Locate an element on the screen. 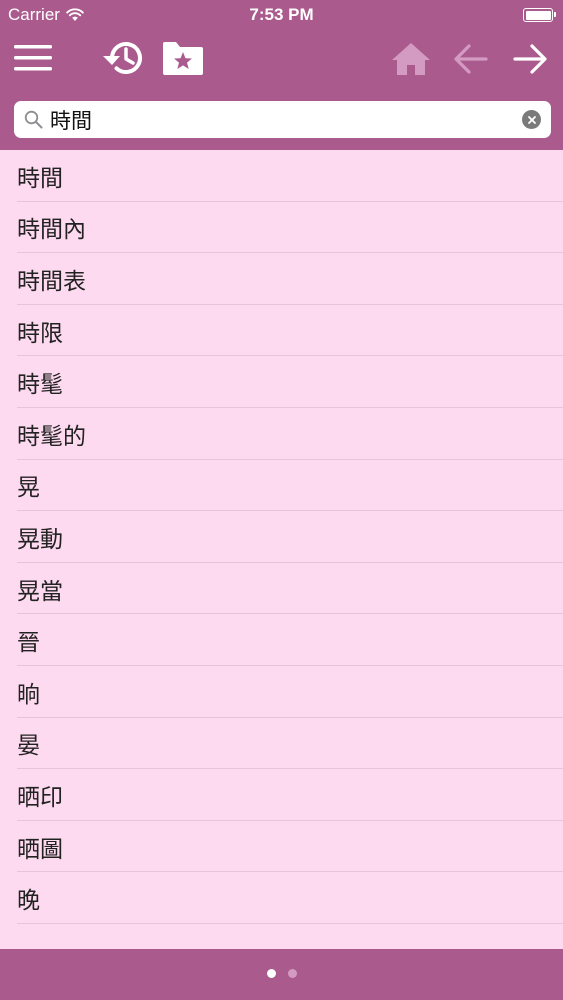 Image resolution: width=563 pixels, height=1000 pixels. toolbar is located at coordinates (281, 61).